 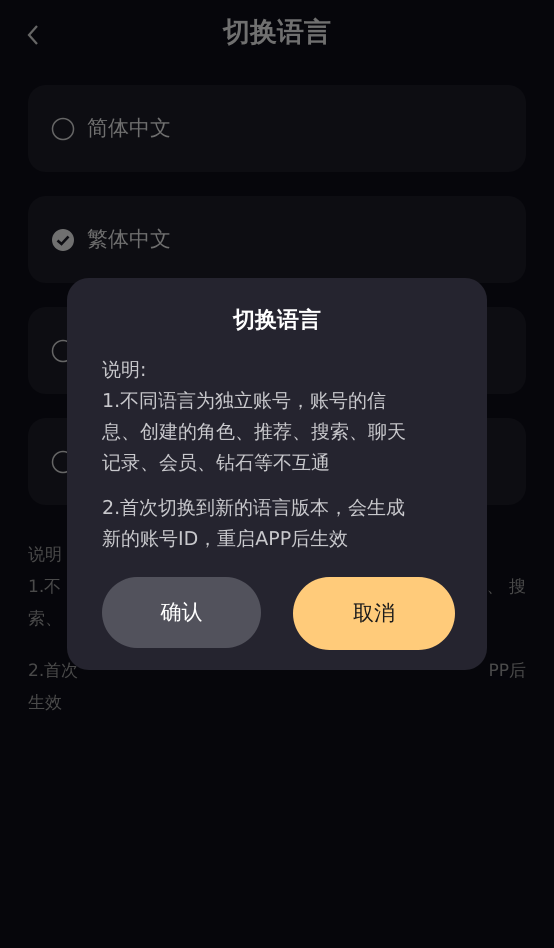 I want to click on note-text: 1.不, so click(x=45, y=587).